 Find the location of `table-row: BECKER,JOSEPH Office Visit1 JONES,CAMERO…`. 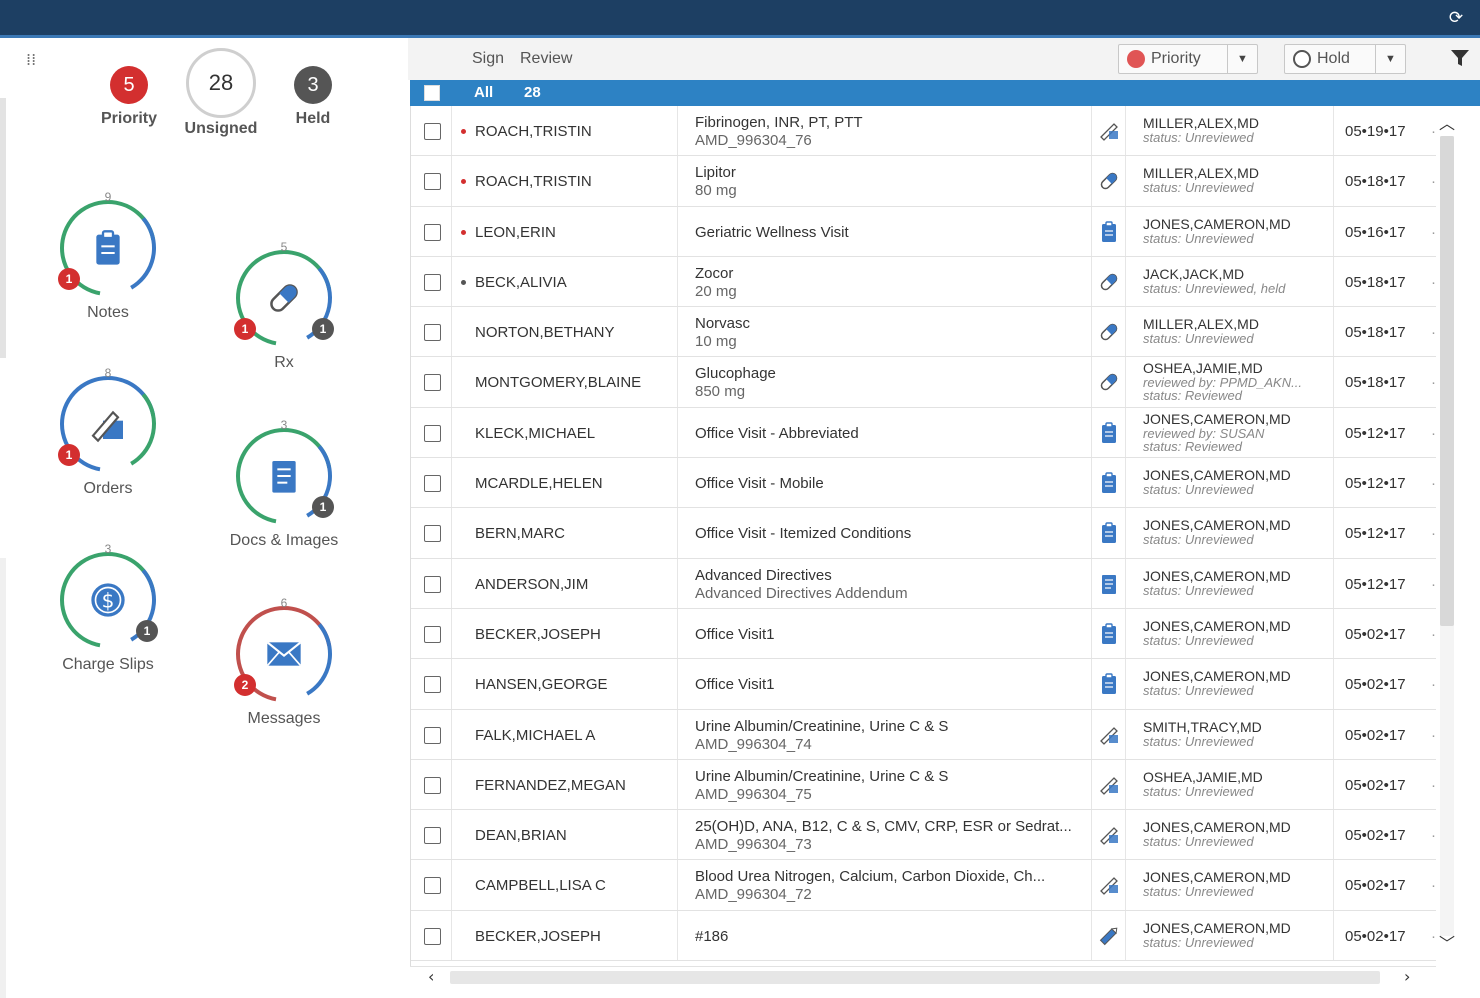

table-row: BECKER,JOSEPH Office Visit1 JONES,CAMERO… is located at coordinates (923, 634).